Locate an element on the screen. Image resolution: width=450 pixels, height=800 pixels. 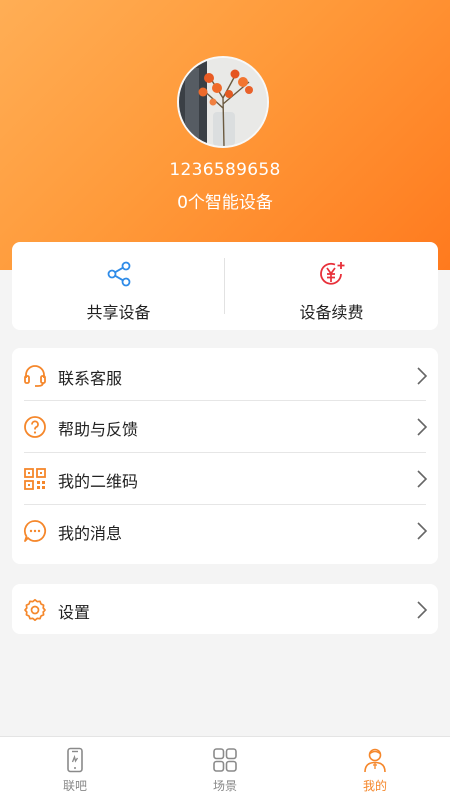
grid-icon is located at coordinates (225, 760).